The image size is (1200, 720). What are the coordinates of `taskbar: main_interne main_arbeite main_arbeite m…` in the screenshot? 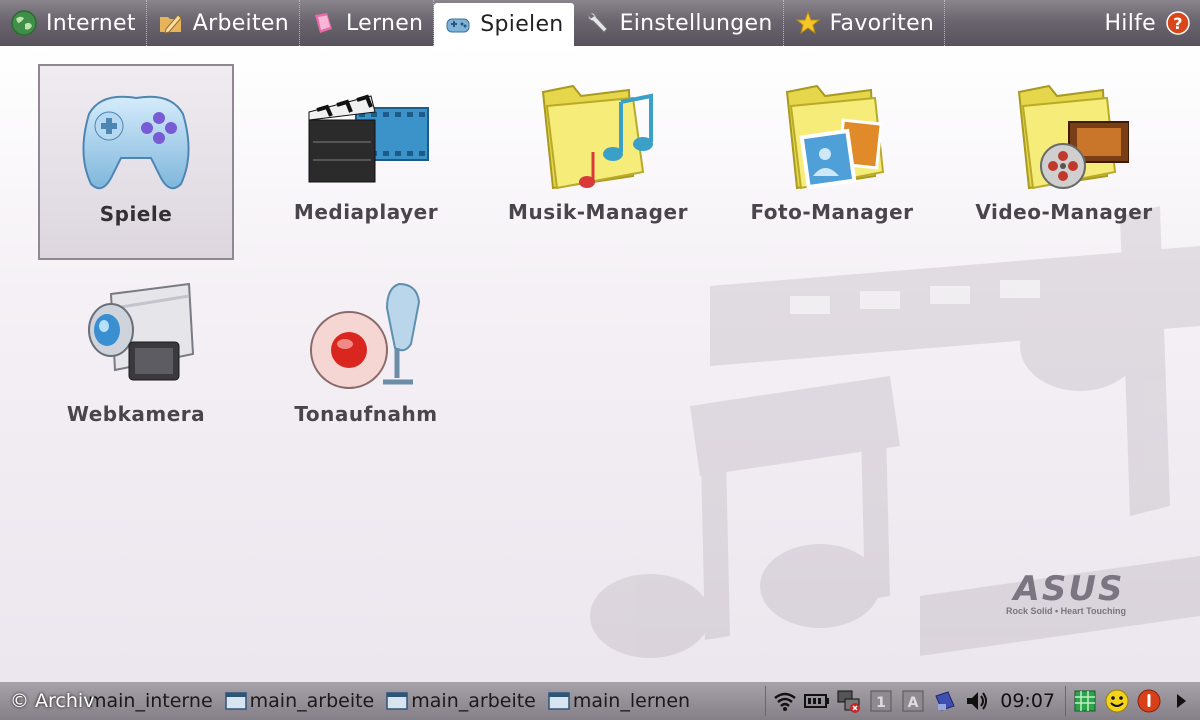 It's located at (600, 701).